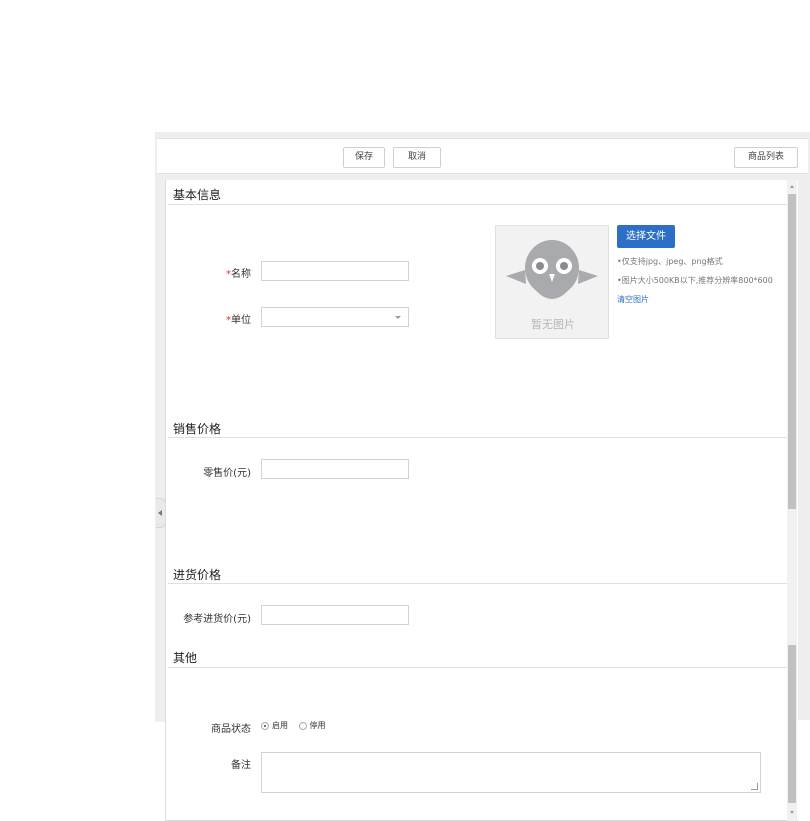  Describe the element at coordinates (482, 156) in the screenshot. I see `toolbar: 保存 取消 商品列表` at that location.